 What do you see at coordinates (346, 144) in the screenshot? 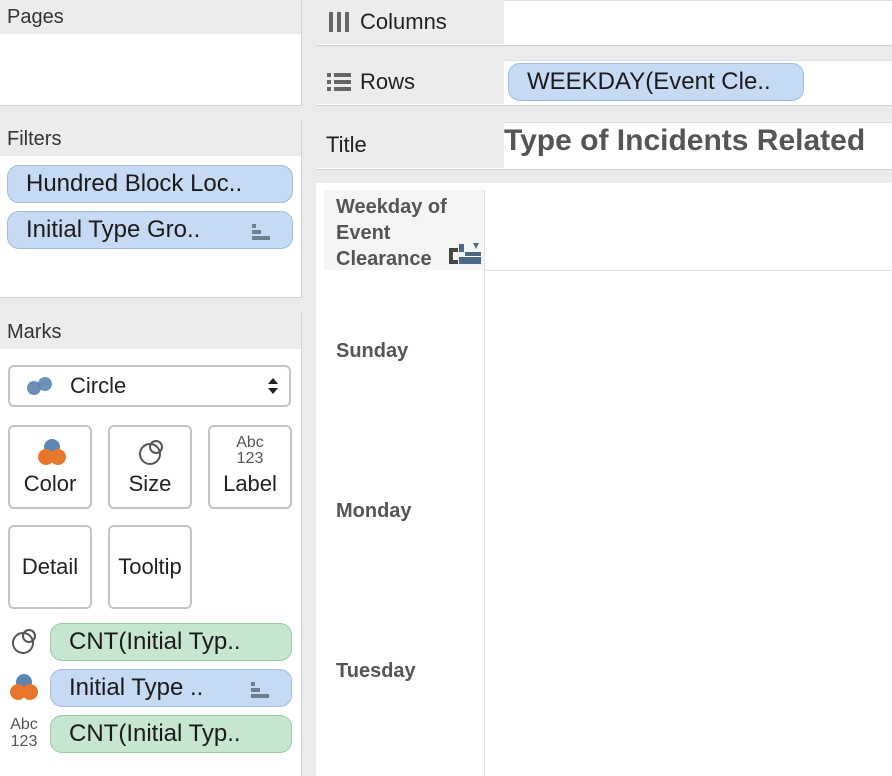
I see `title-label: Title` at bounding box center [346, 144].